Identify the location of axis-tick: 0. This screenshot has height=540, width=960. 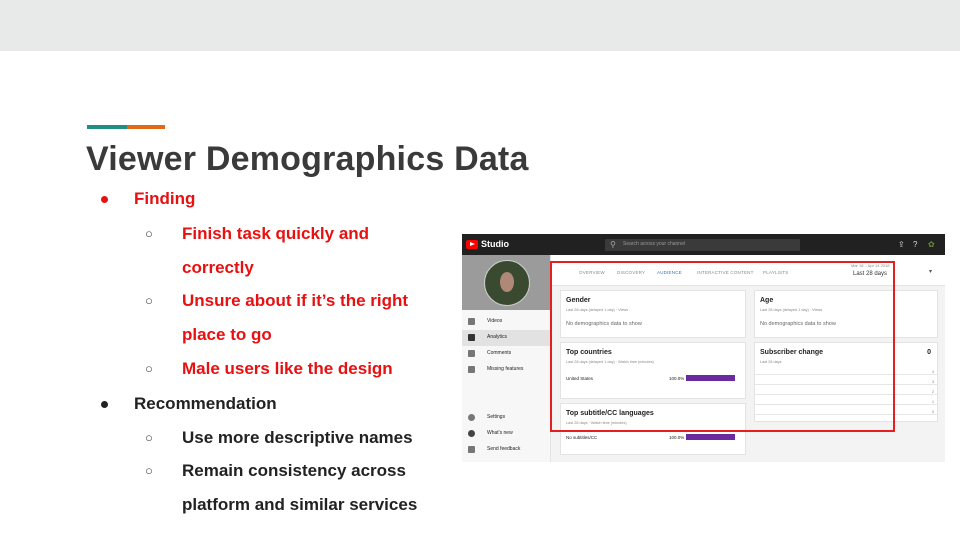
(933, 412).